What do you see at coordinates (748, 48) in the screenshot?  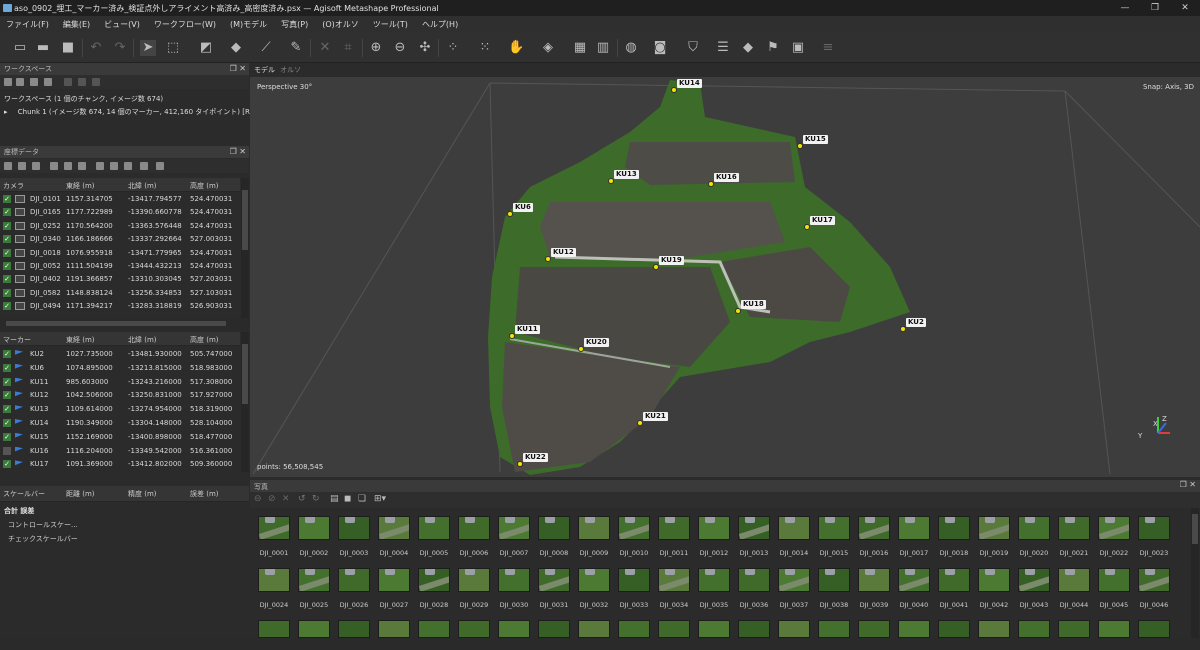 I see `shapes-icon: ◆` at bounding box center [748, 48].